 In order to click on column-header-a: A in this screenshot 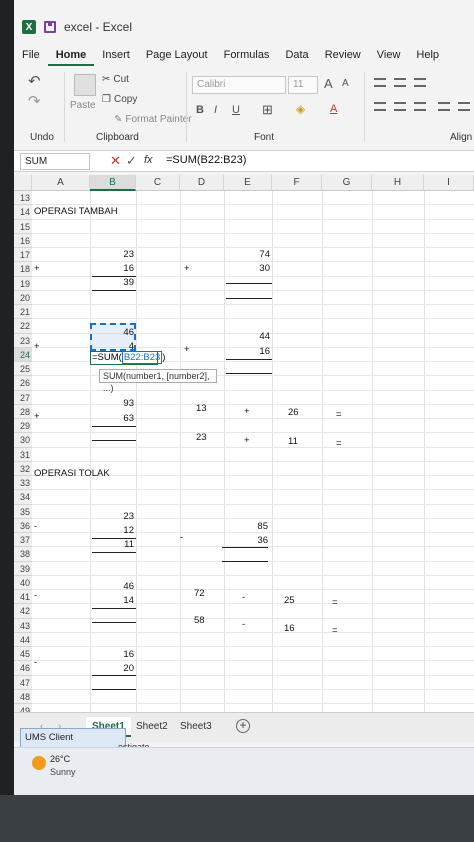, I will do `click(61, 183)`.